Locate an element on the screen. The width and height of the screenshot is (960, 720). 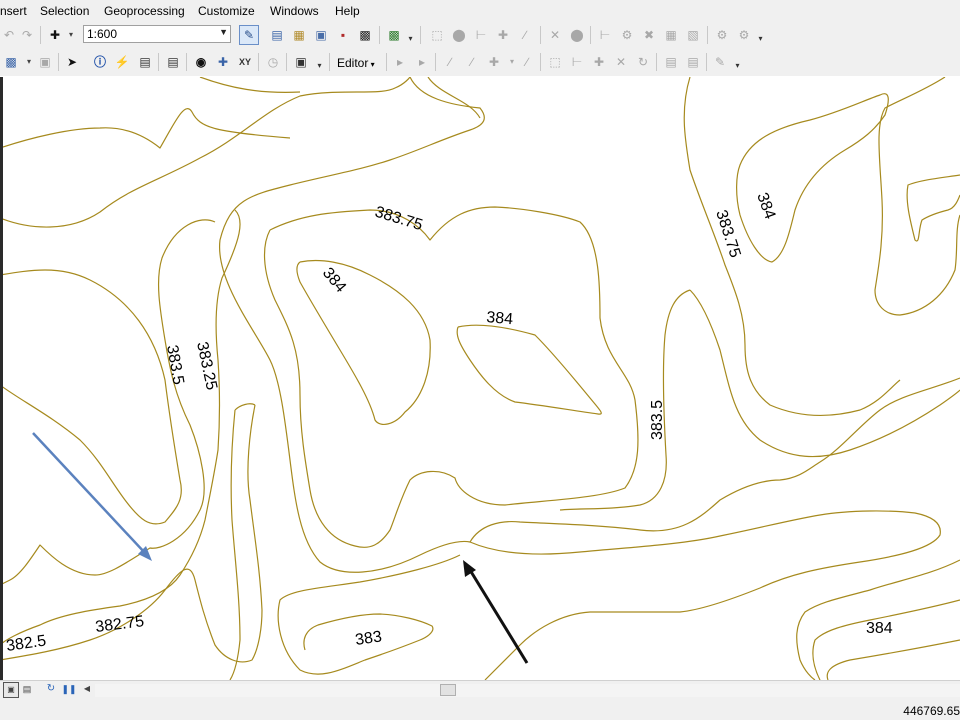
contour-label-384-top-right: 384 is located at coordinates (765, 206).